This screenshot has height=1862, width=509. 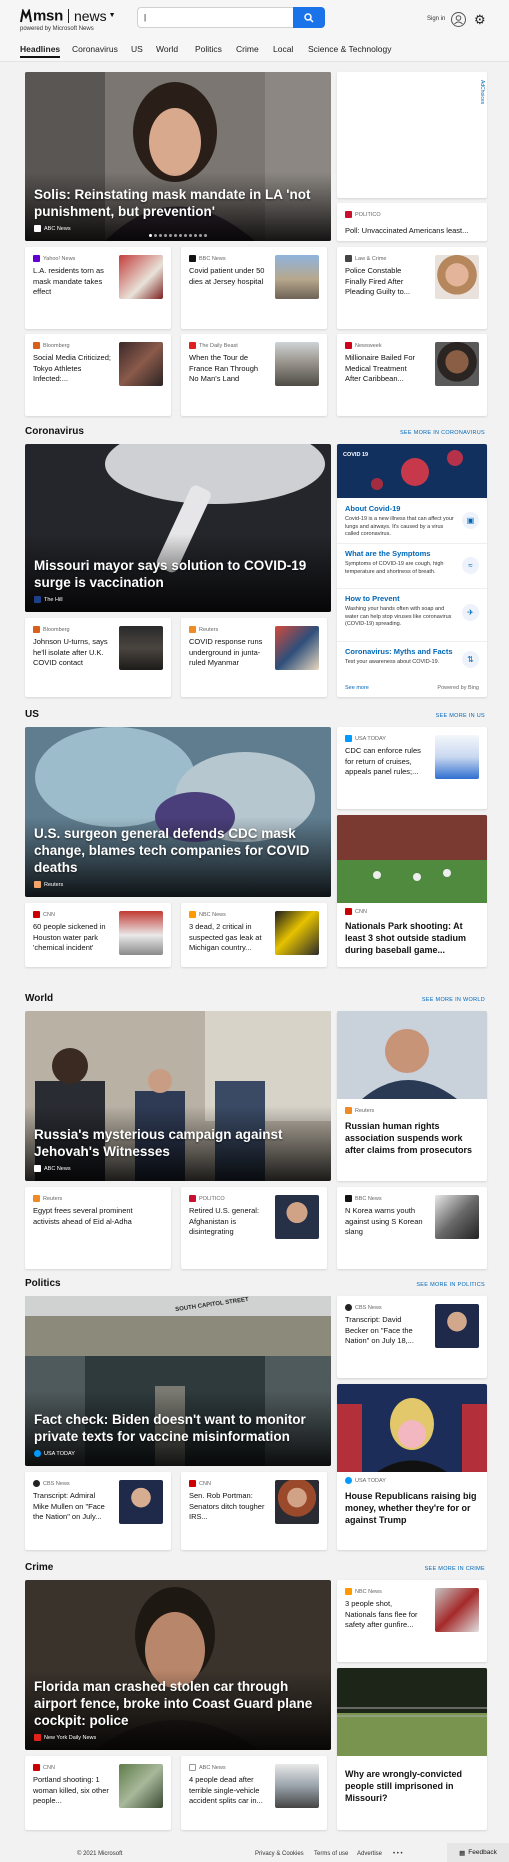 What do you see at coordinates (279, 1854) in the screenshot?
I see `privacy-link: Privacy & Cookies` at bounding box center [279, 1854].